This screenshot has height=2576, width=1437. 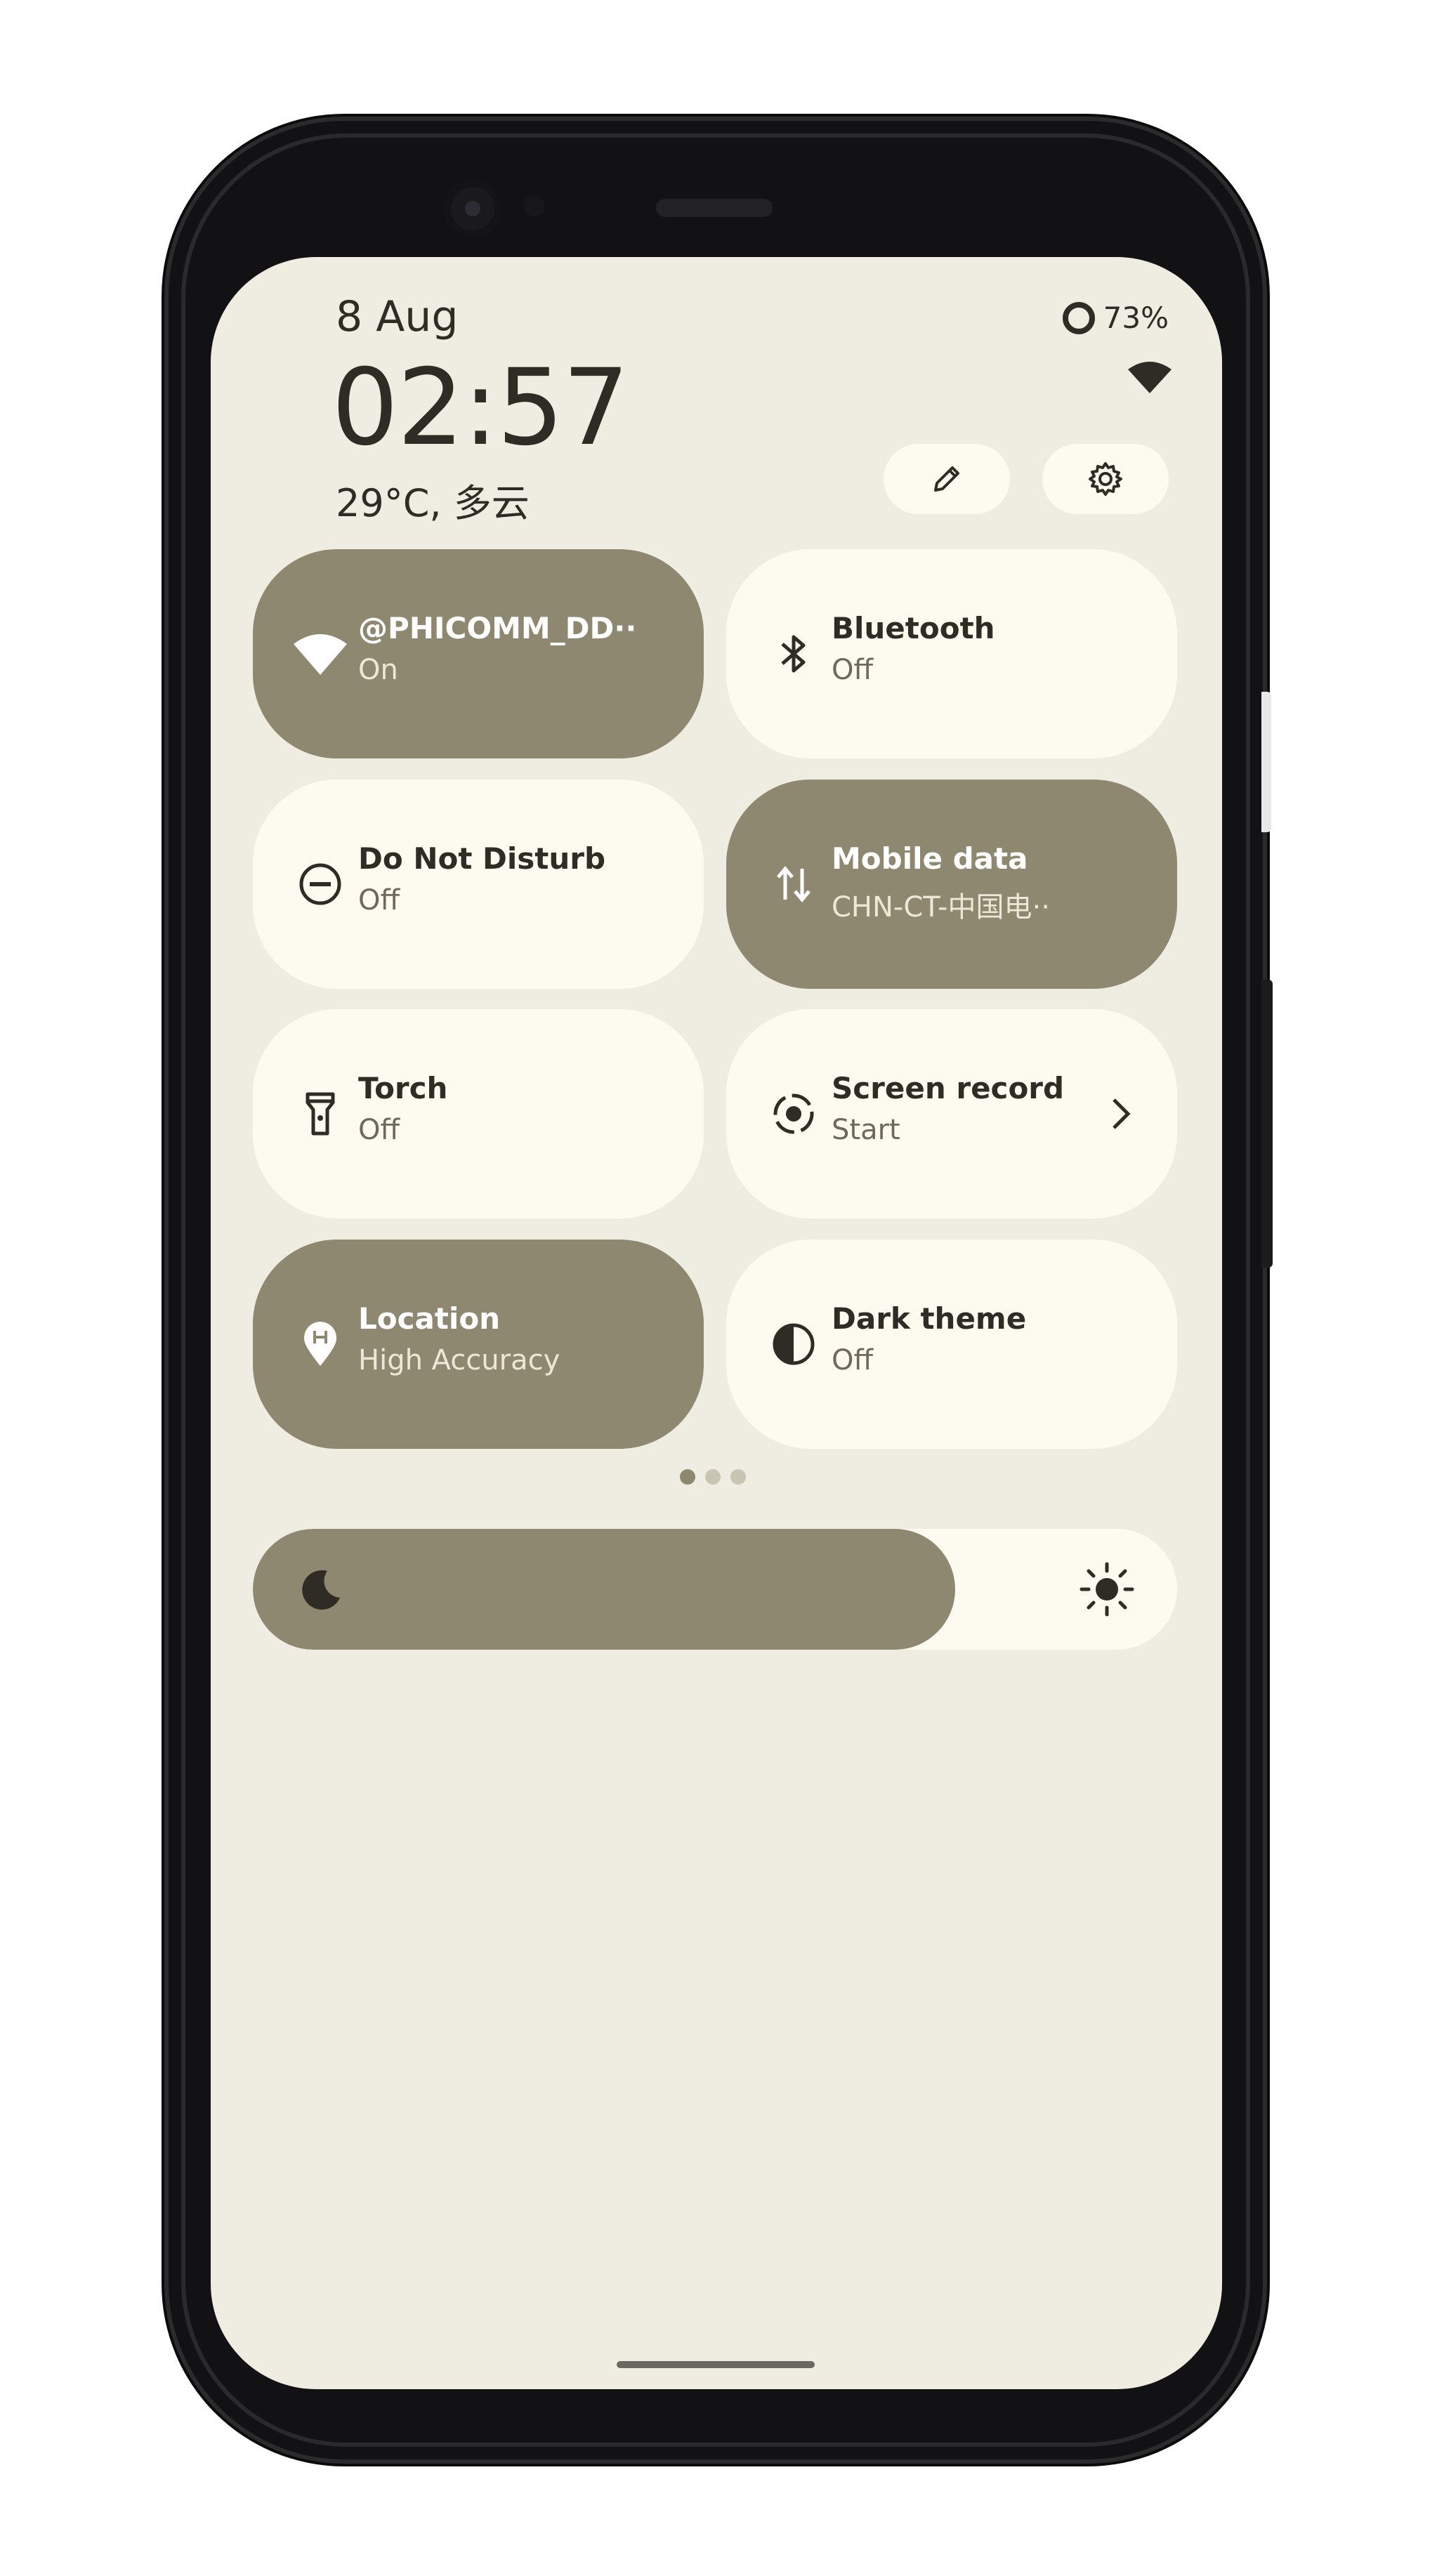 I want to click on do-not-disturb-icon, so click(x=320, y=884).